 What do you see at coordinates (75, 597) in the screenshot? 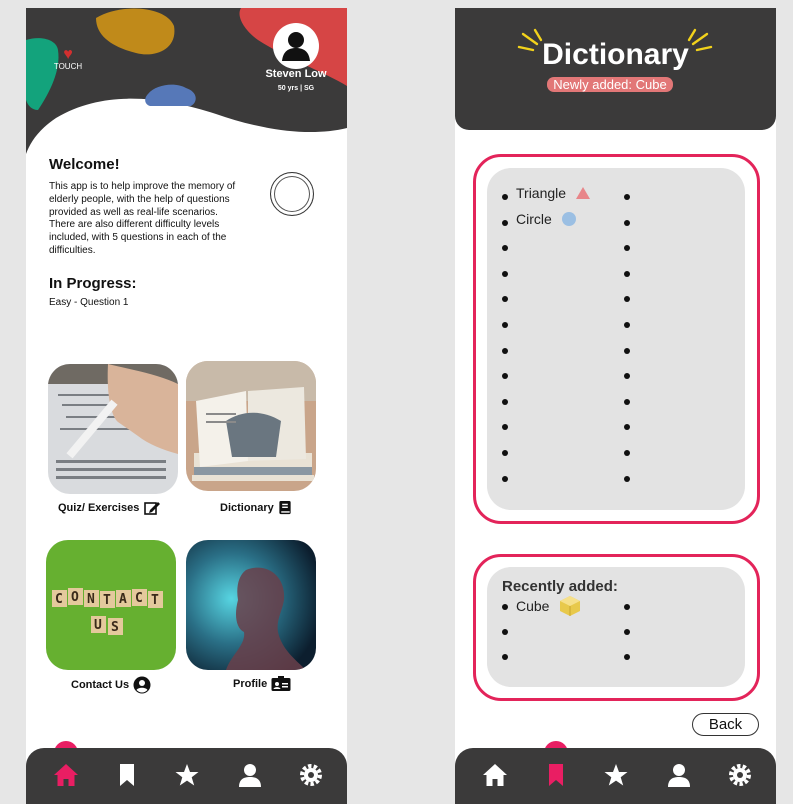
I see `svg-text: O` at bounding box center [75, 597].